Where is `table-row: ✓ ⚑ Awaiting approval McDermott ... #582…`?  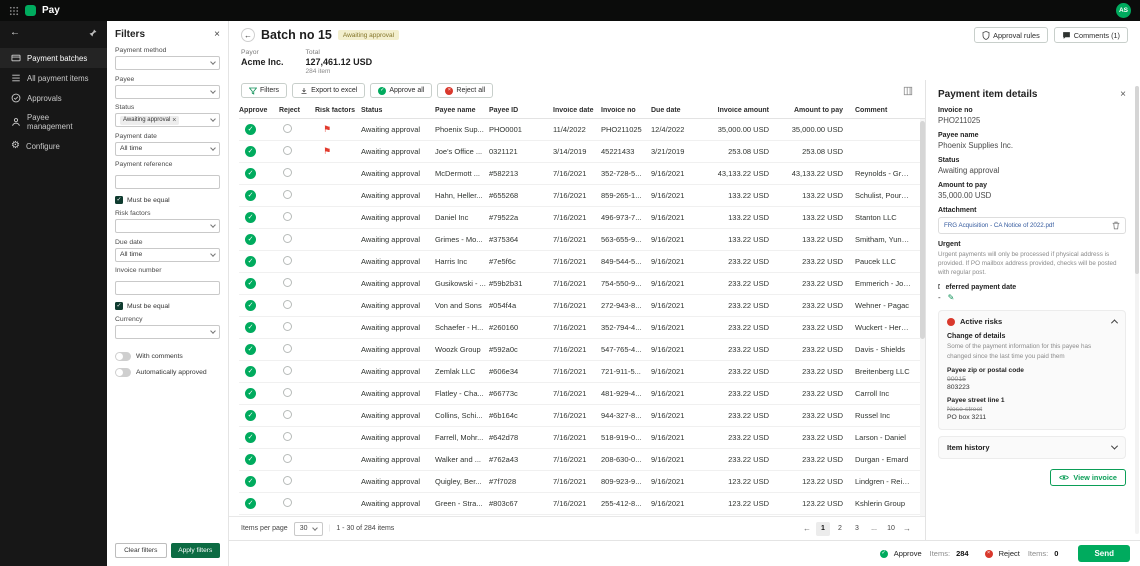 table-row: ✓ ⚑ Awaiting approval McDermott ... #582… is located at coordinates (582, 174).